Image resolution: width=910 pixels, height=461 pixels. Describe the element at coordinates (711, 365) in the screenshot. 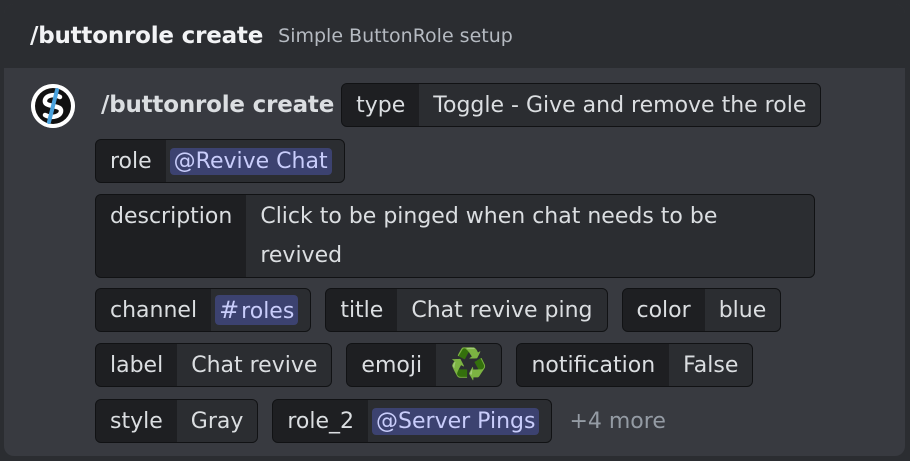

I see `option-value: False` at that location.